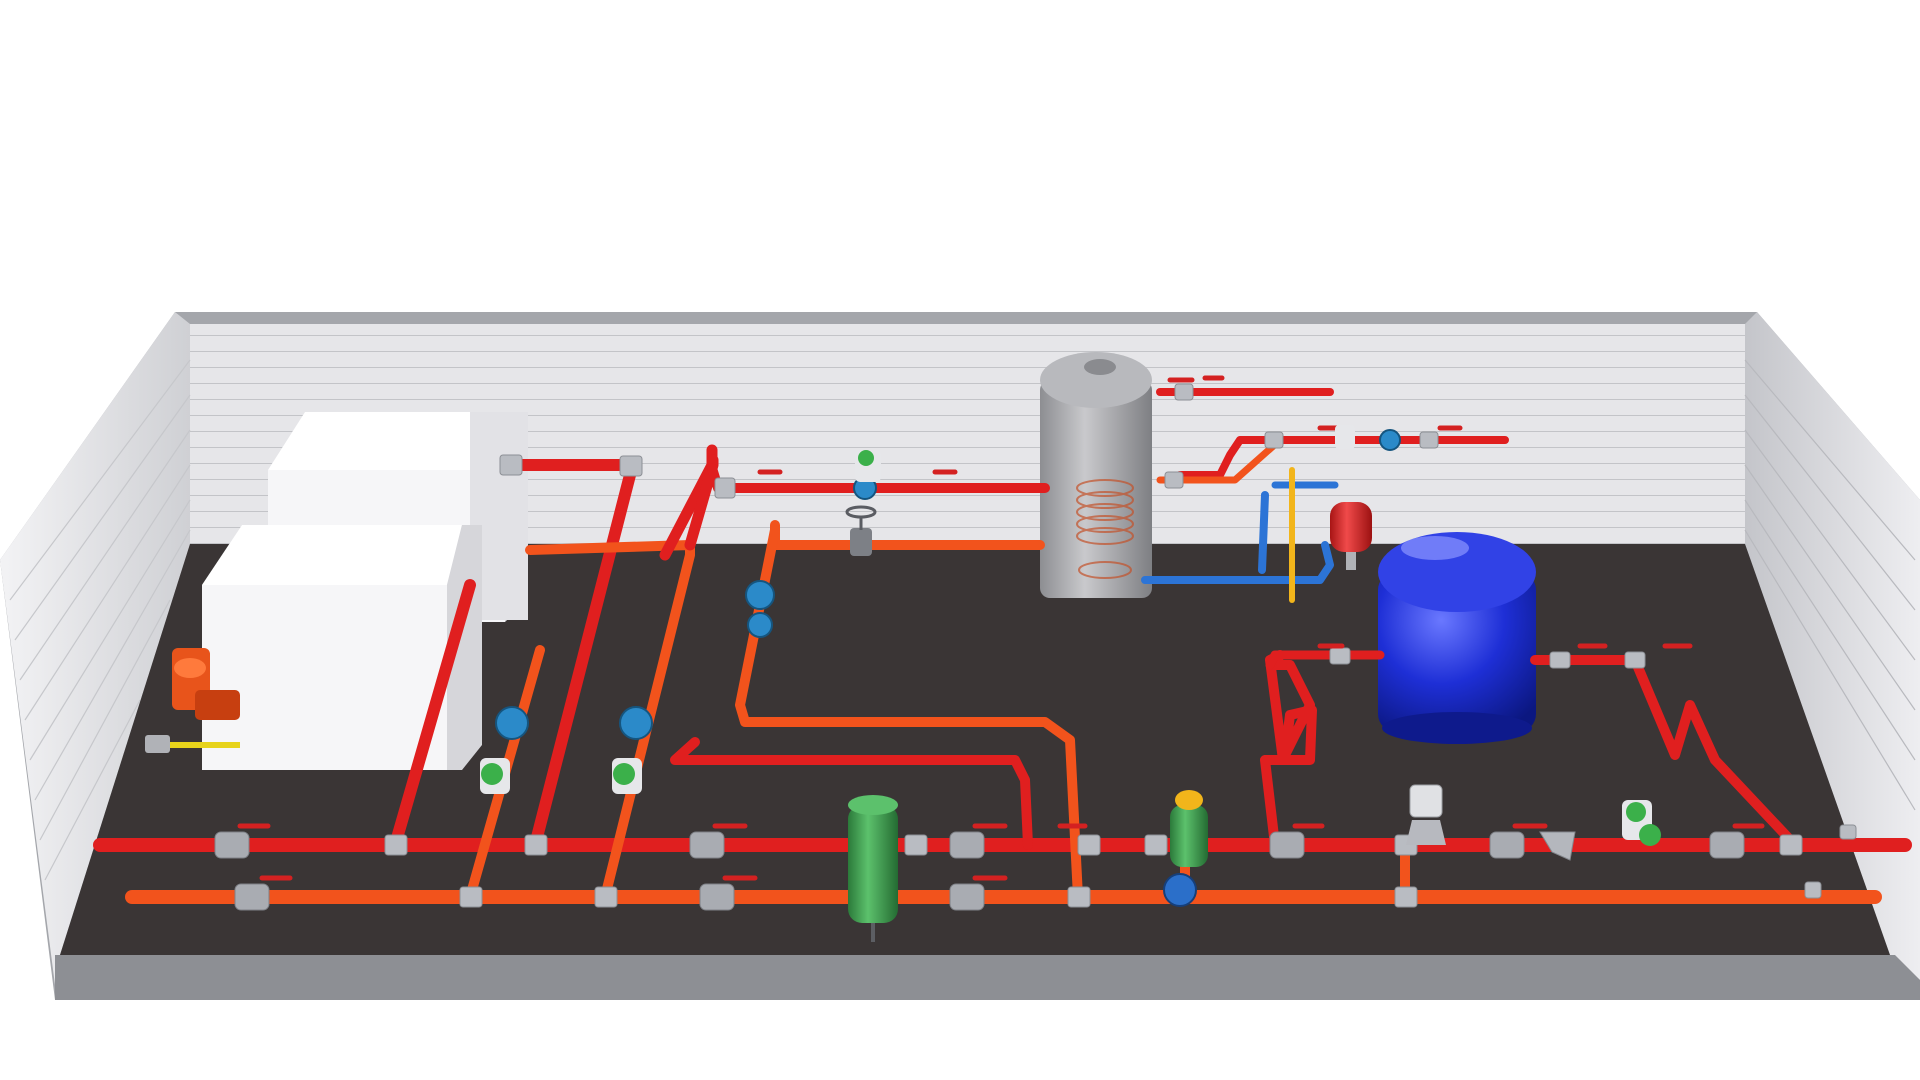 The height and width of the screenshot is (1080, 1920). I want to click on mixing-valve, so click(1426, 814).